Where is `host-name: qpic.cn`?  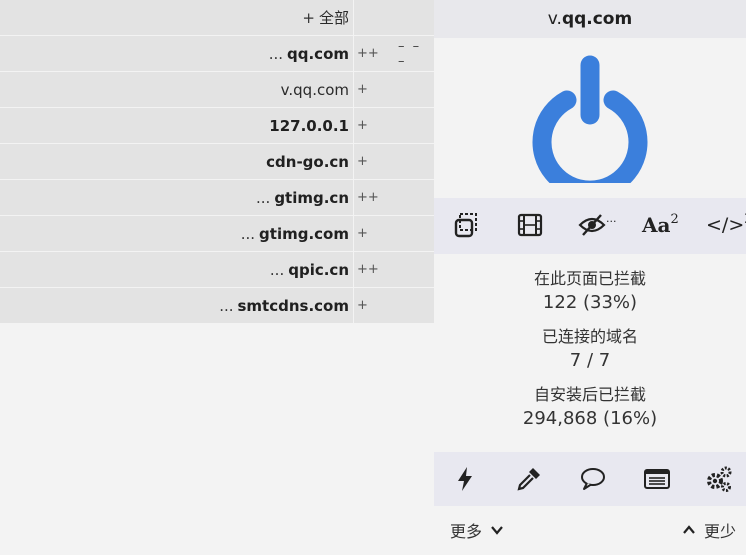 host-name: qpic.cn is located at coordinates (318, 269).